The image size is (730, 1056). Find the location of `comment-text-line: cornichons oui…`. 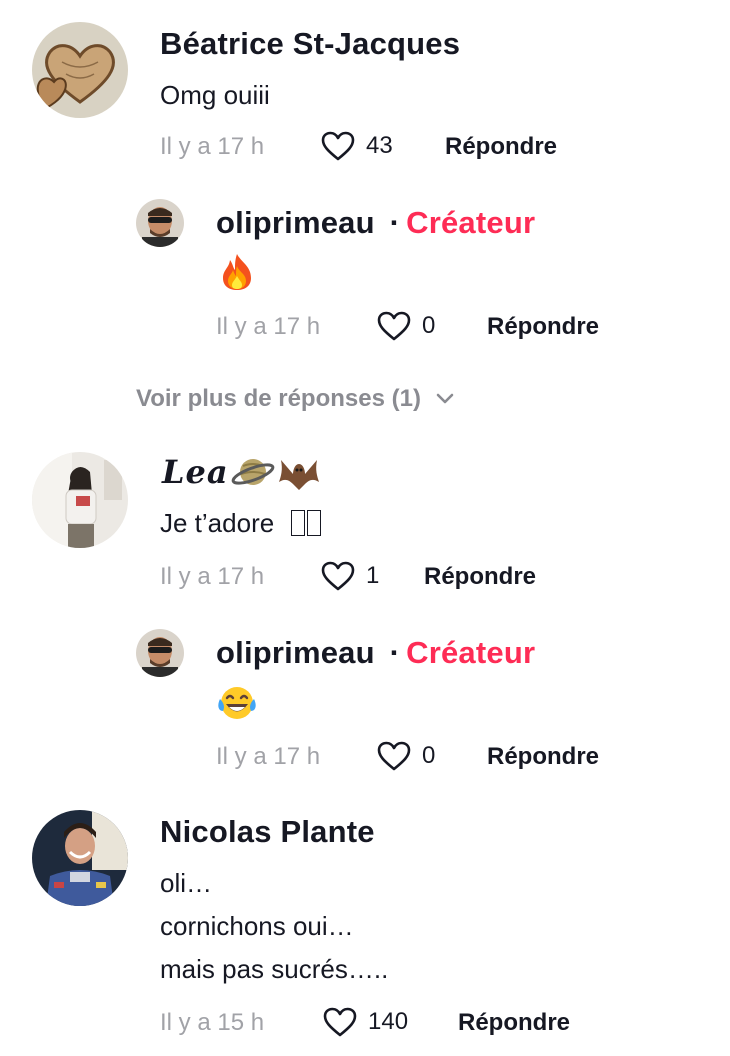

comment-text-line: cornichons oui… is located at coordinates (257, 926).